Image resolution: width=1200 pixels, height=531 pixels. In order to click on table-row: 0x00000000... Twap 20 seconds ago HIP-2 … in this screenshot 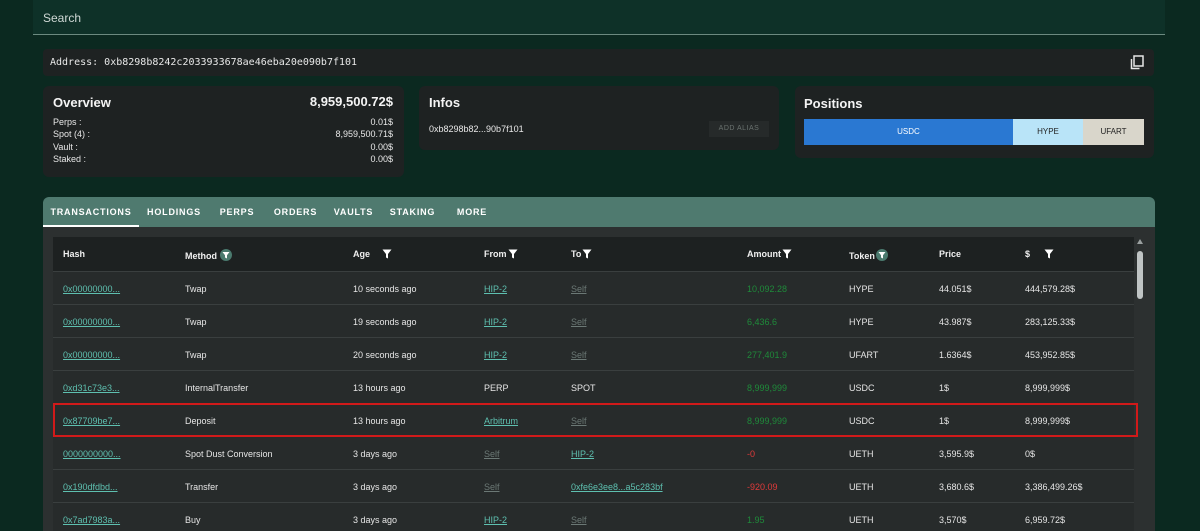, I will do `click(593, 353)`.